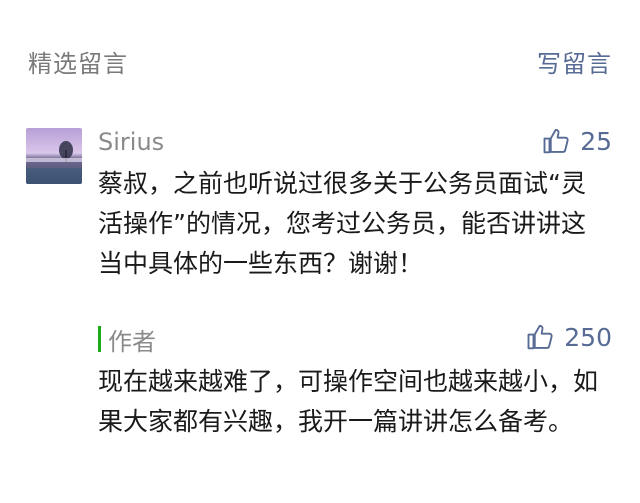 The image size is (640, 503). What do you see at coordinates (574, 61) in the screenshot?
I see `write-comment-button: 写留言` at bounding box center [574, 61].